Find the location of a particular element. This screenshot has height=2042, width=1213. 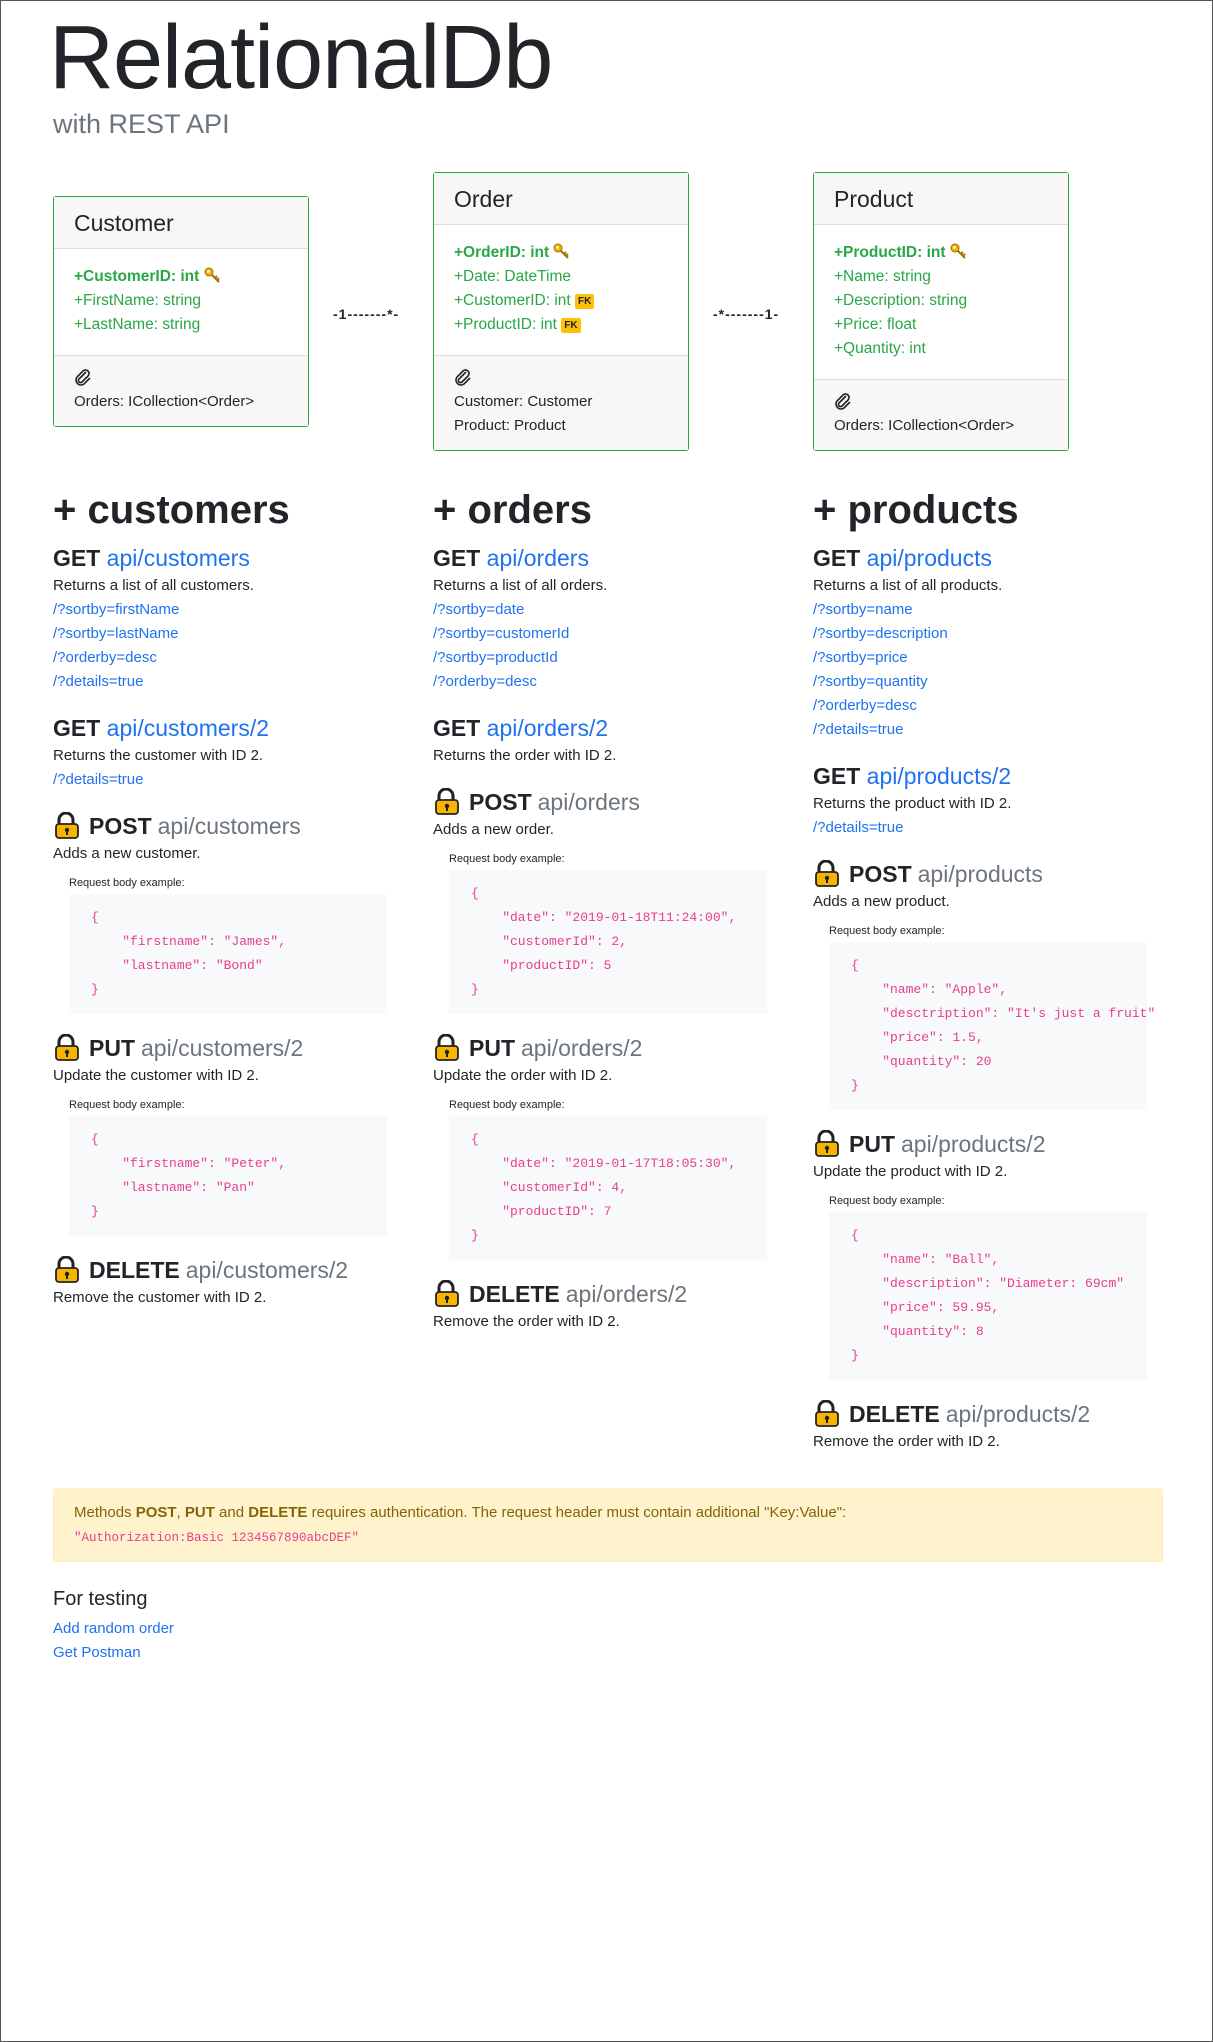

query-link: /?sortby=name is located at coordinates (978, 610).